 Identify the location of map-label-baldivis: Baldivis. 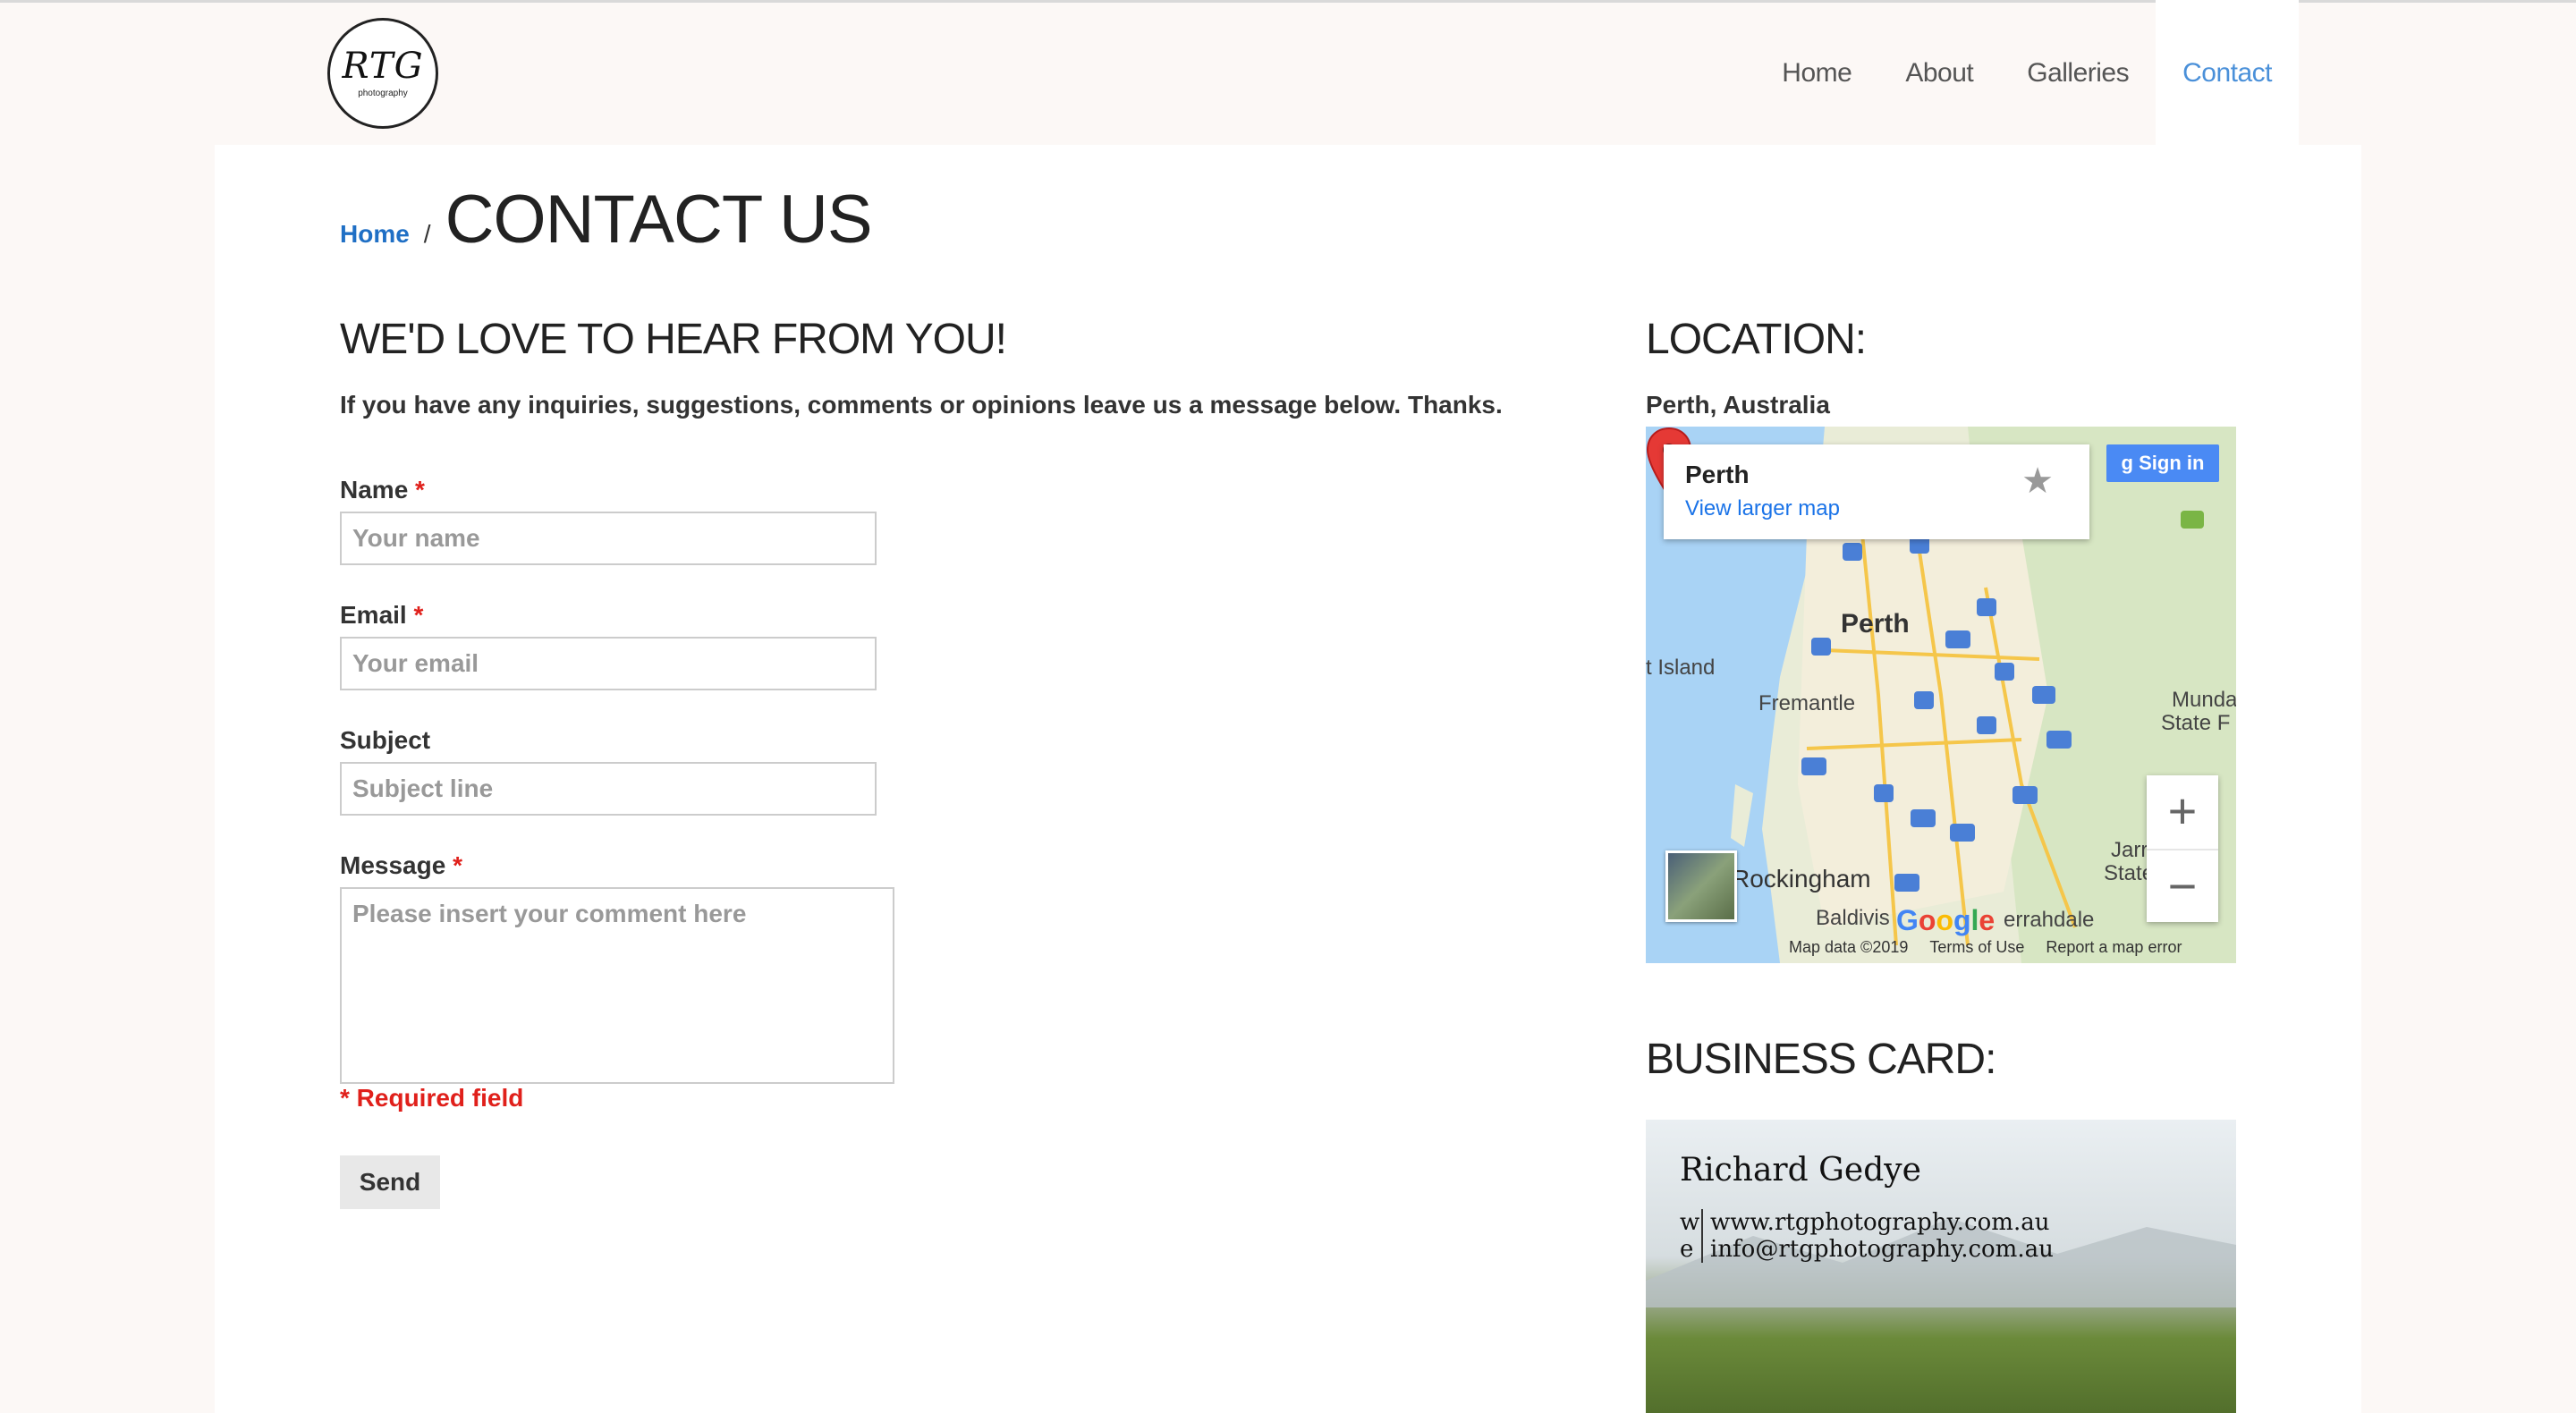
(1853, 918).